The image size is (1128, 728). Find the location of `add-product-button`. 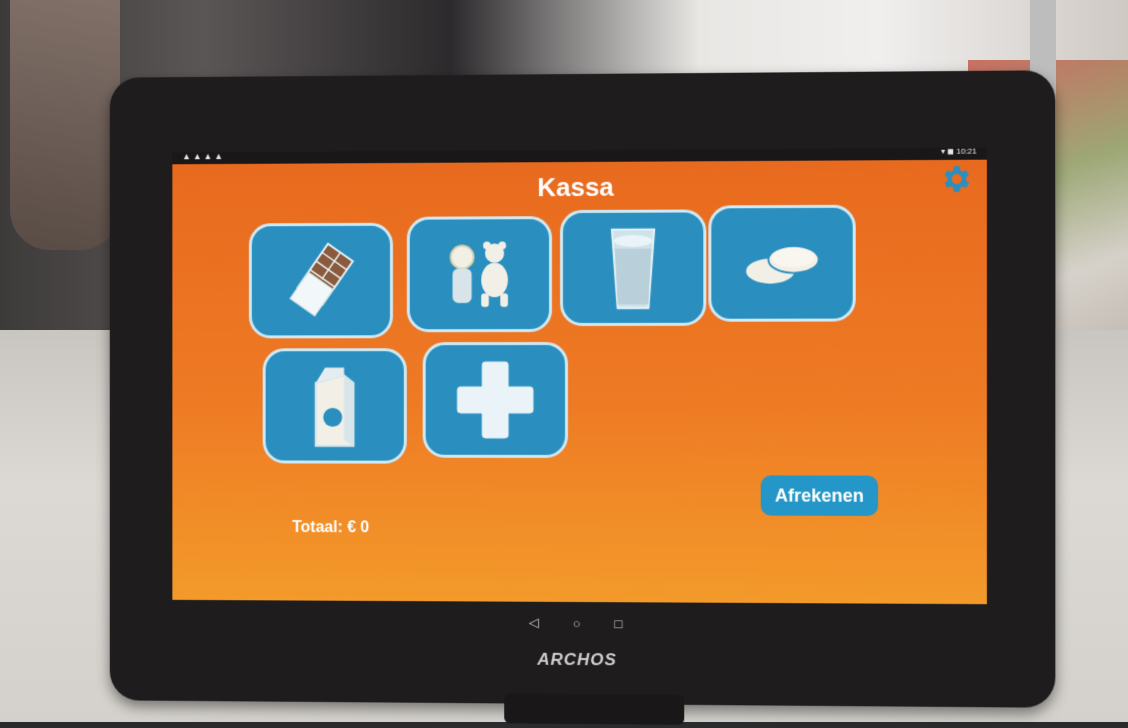

add-product-button is located at coordinates (495, 400).